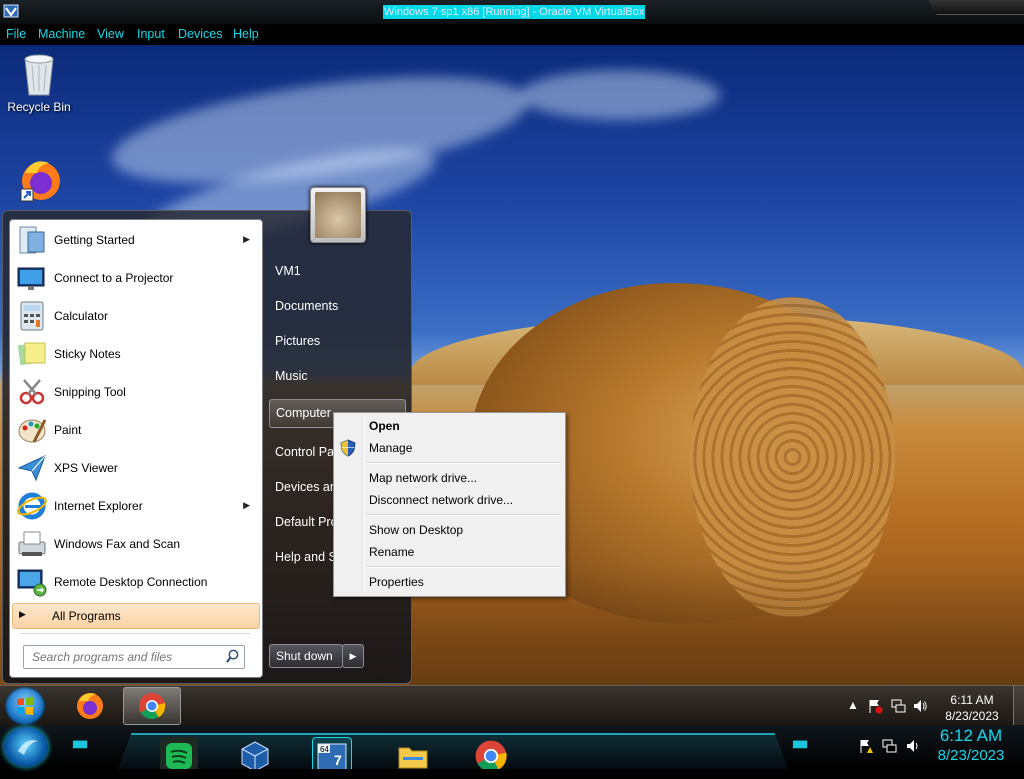 The height and width of the screenshot is (779, 1024). I want to click on context-item-properties: Properties, so click(449, 582).